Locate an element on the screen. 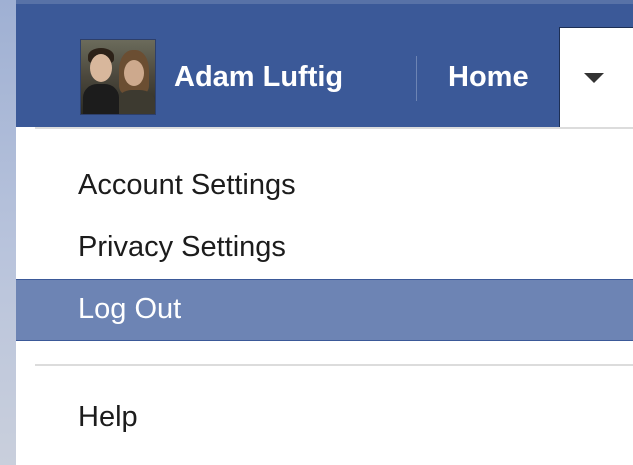  avatar-person-right-body is located at coordinates (136, 102).